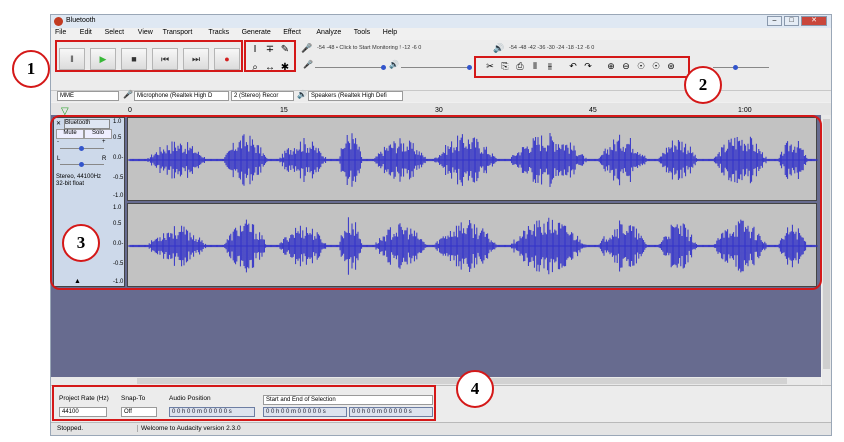 The image size is (844, 442). Describe the element at coordinates (551, 48) in the screenshot. I see `playback-meter: -54 -48 -42 -36 -30 -24 -18 -12 -6 0` at that location.